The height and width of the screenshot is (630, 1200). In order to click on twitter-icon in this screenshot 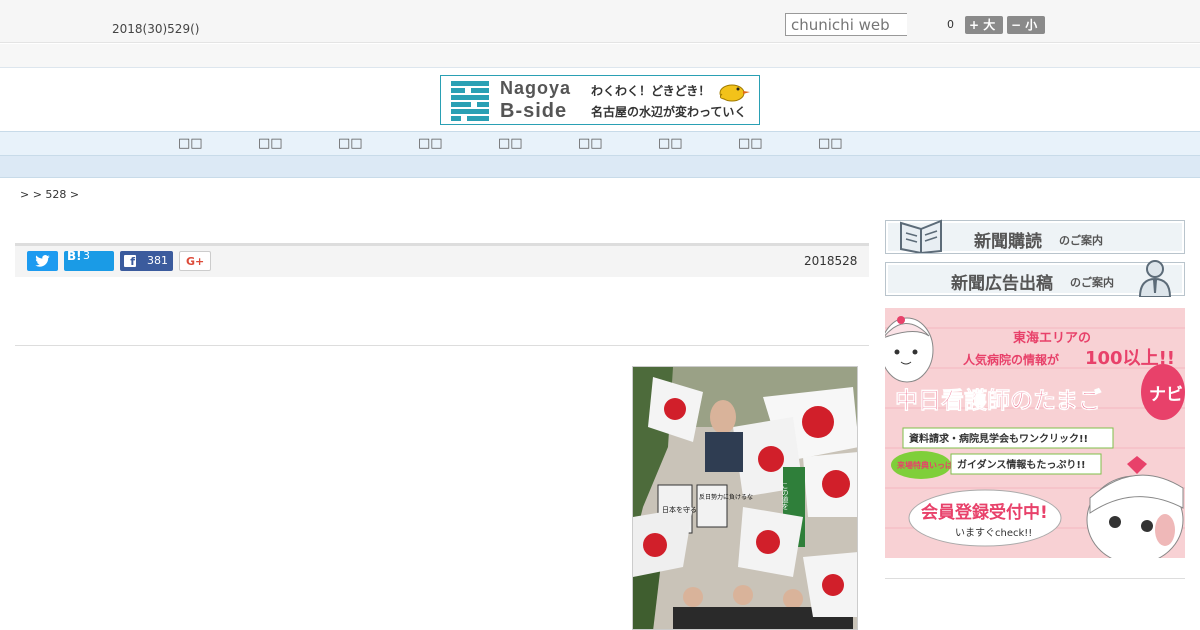, I will do `click(42, 261)`.